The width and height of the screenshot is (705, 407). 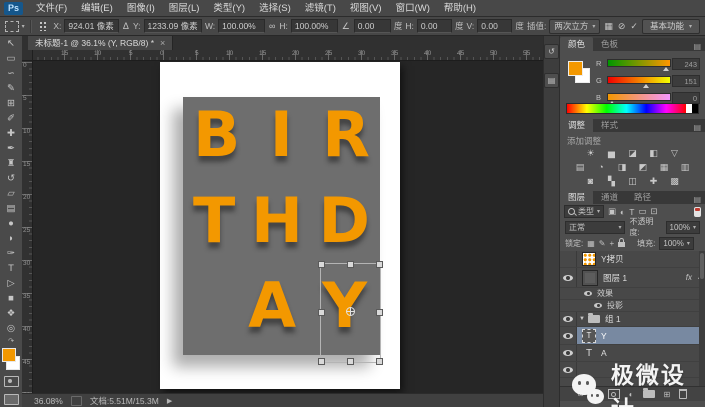 I want to click on tab-swatches: 色板, so click(x=609, y=44).